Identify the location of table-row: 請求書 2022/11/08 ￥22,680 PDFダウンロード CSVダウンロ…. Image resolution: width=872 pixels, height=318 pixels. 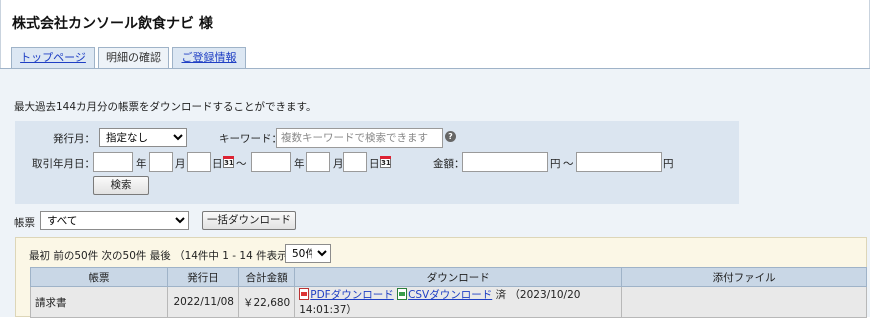
(448, 302).